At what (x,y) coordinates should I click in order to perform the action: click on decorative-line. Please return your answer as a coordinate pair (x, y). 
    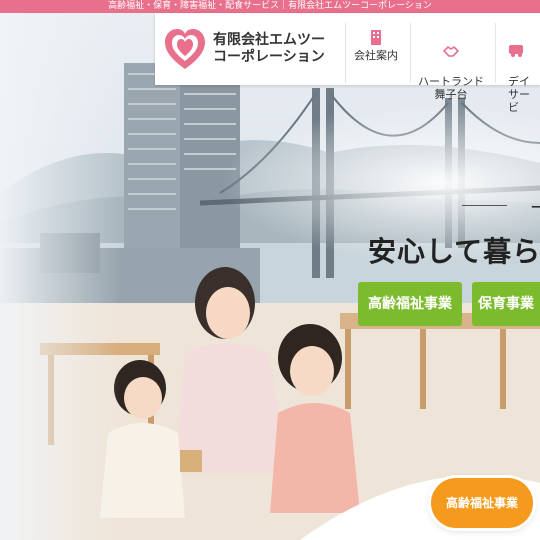
    Looking at the image, I should click on (484, 205).